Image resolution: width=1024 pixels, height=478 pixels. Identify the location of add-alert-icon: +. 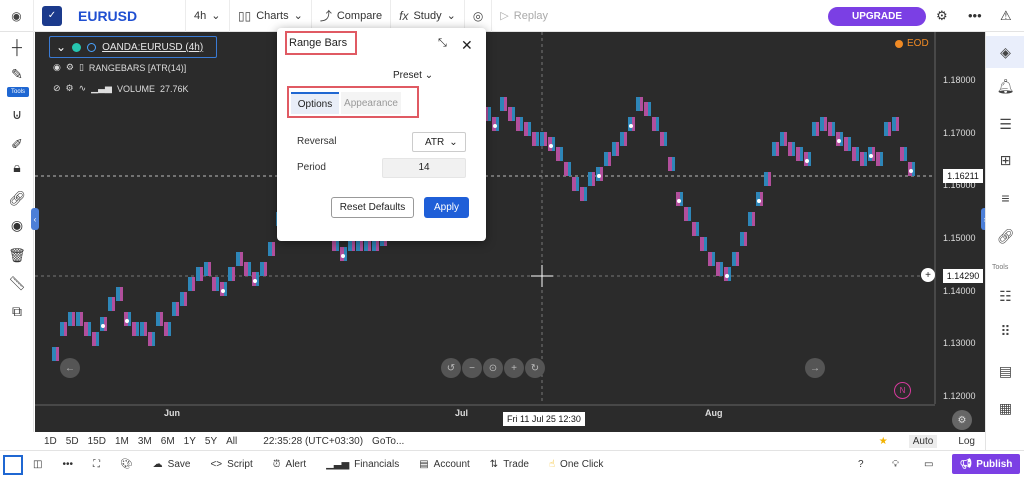
(928, 275).